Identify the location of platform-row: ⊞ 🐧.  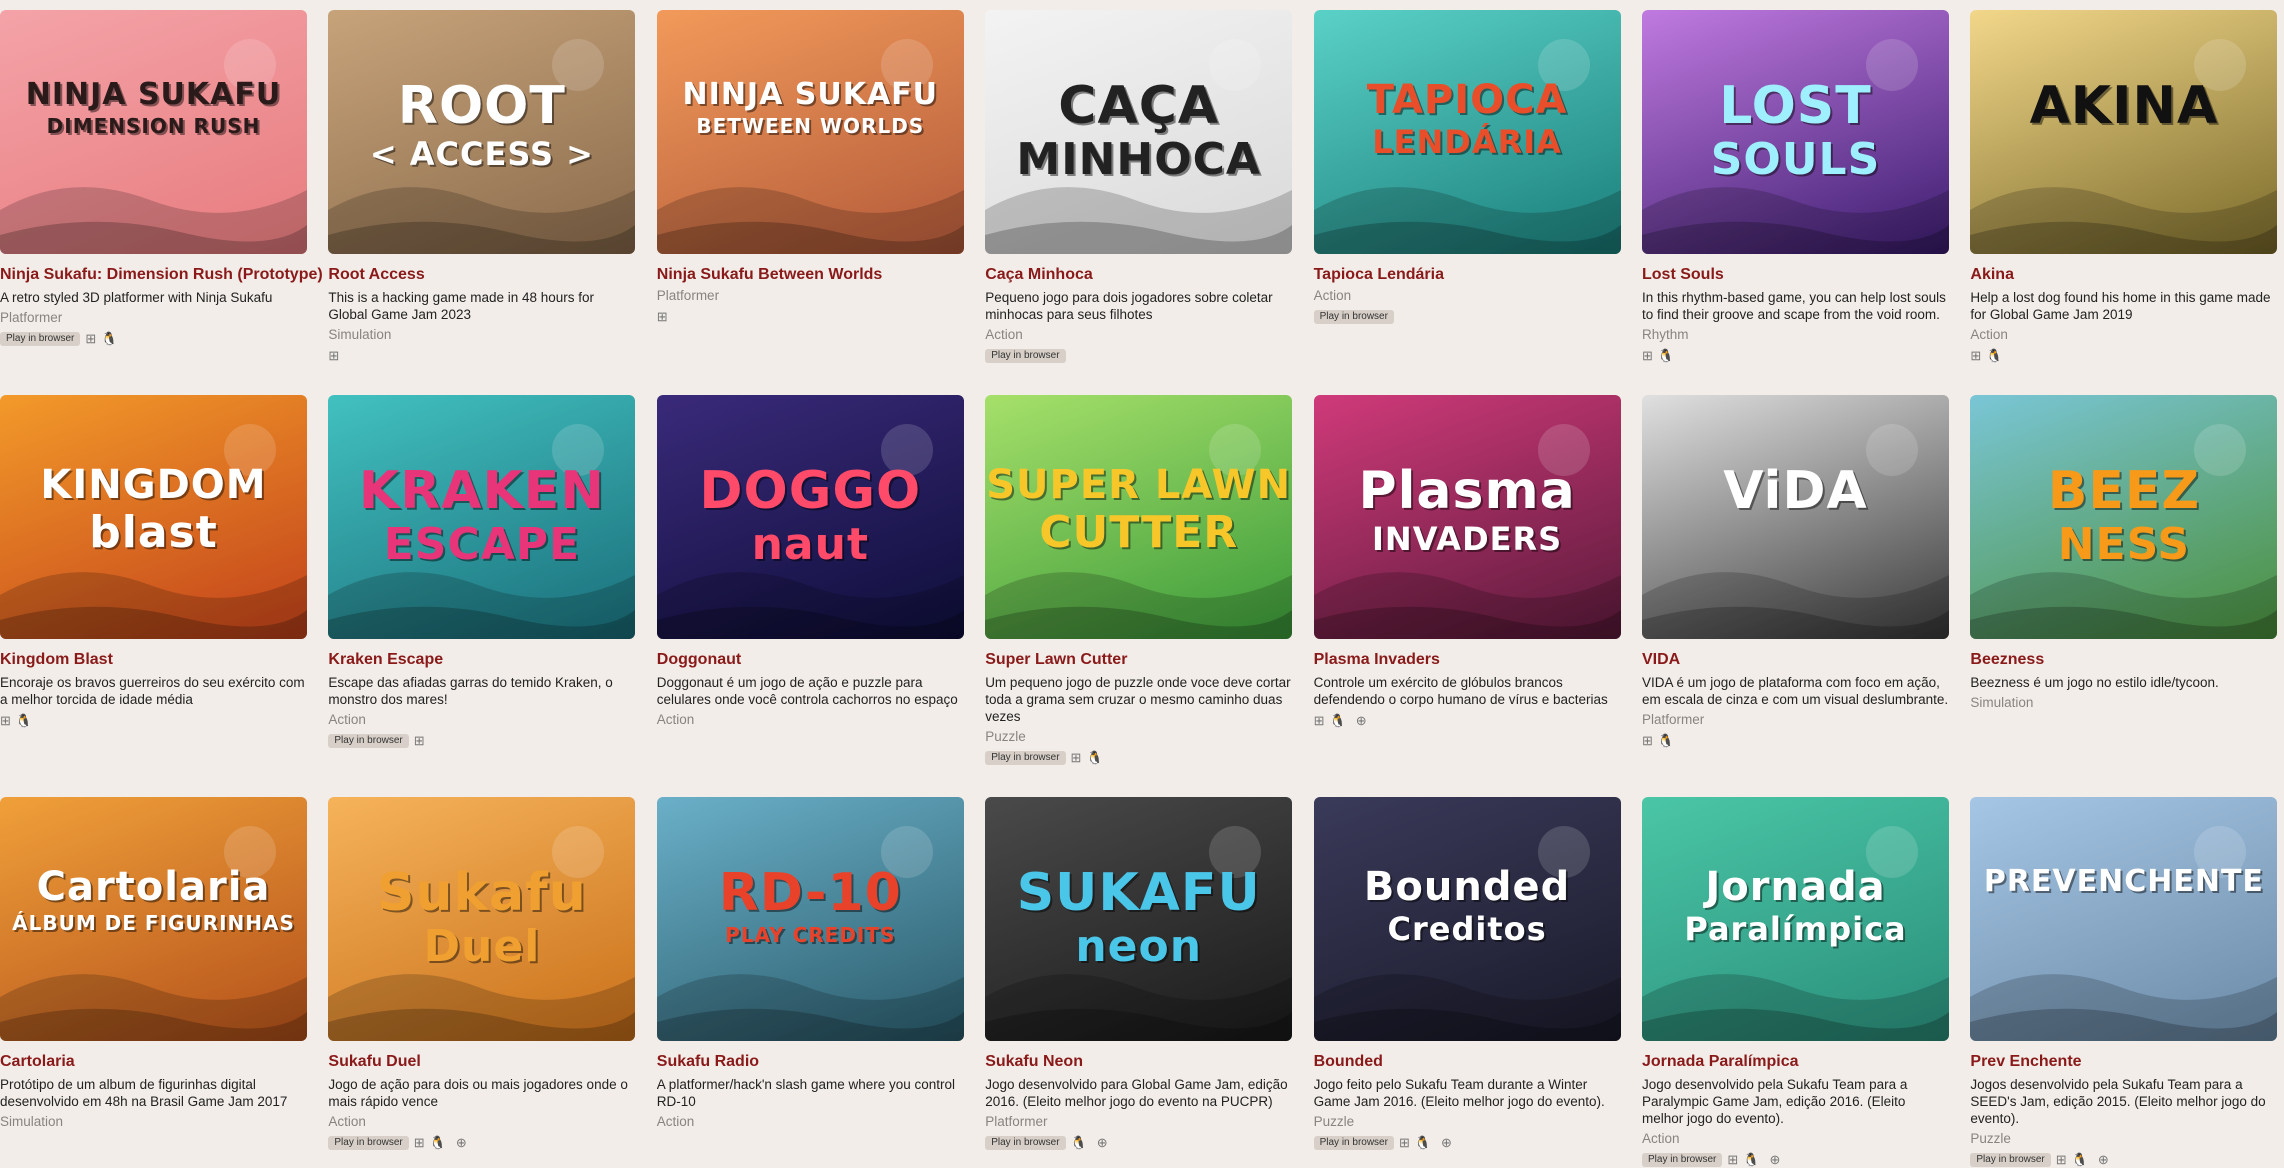
(2123, 356).